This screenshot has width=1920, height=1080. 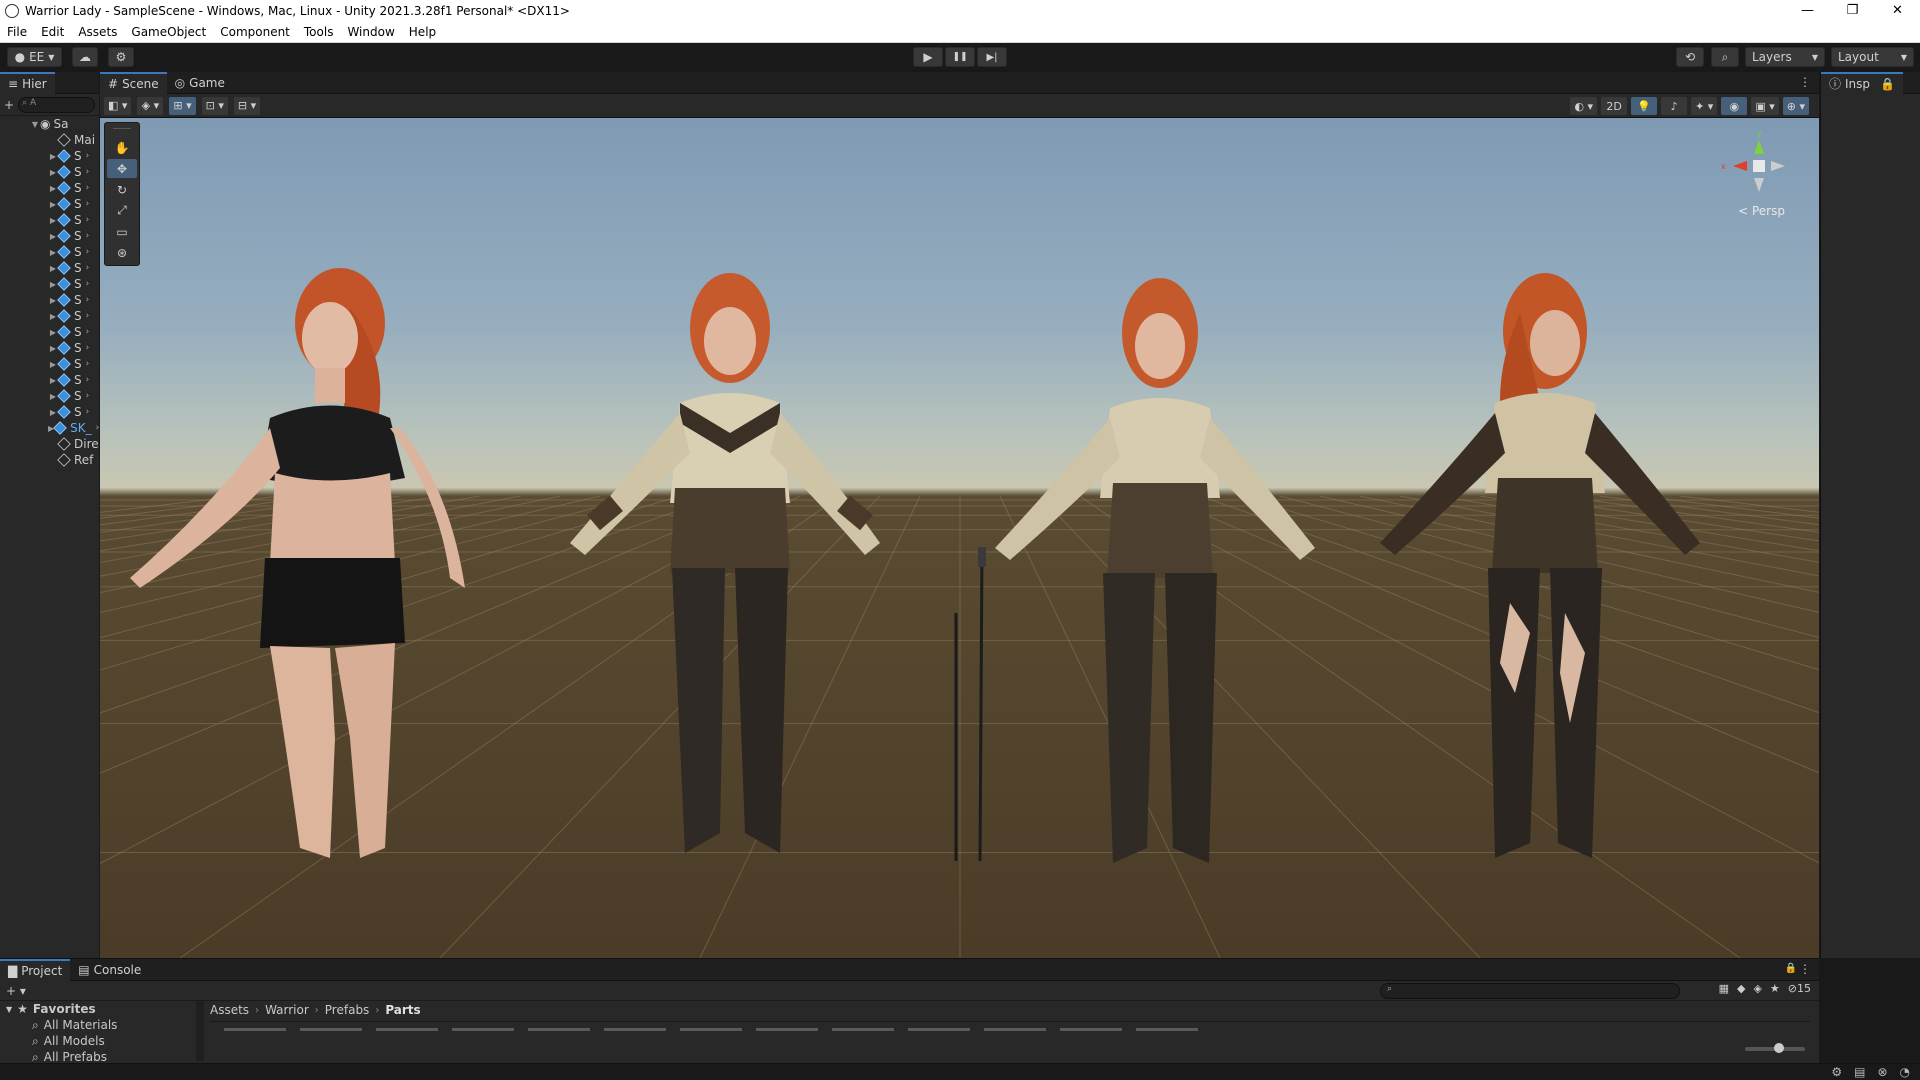 What do you see at coordinates (49, 124) in the screenshot?
I see `hierarchy-scene-row: ▼ ◉ Sa` at bounding box center [49, 124].